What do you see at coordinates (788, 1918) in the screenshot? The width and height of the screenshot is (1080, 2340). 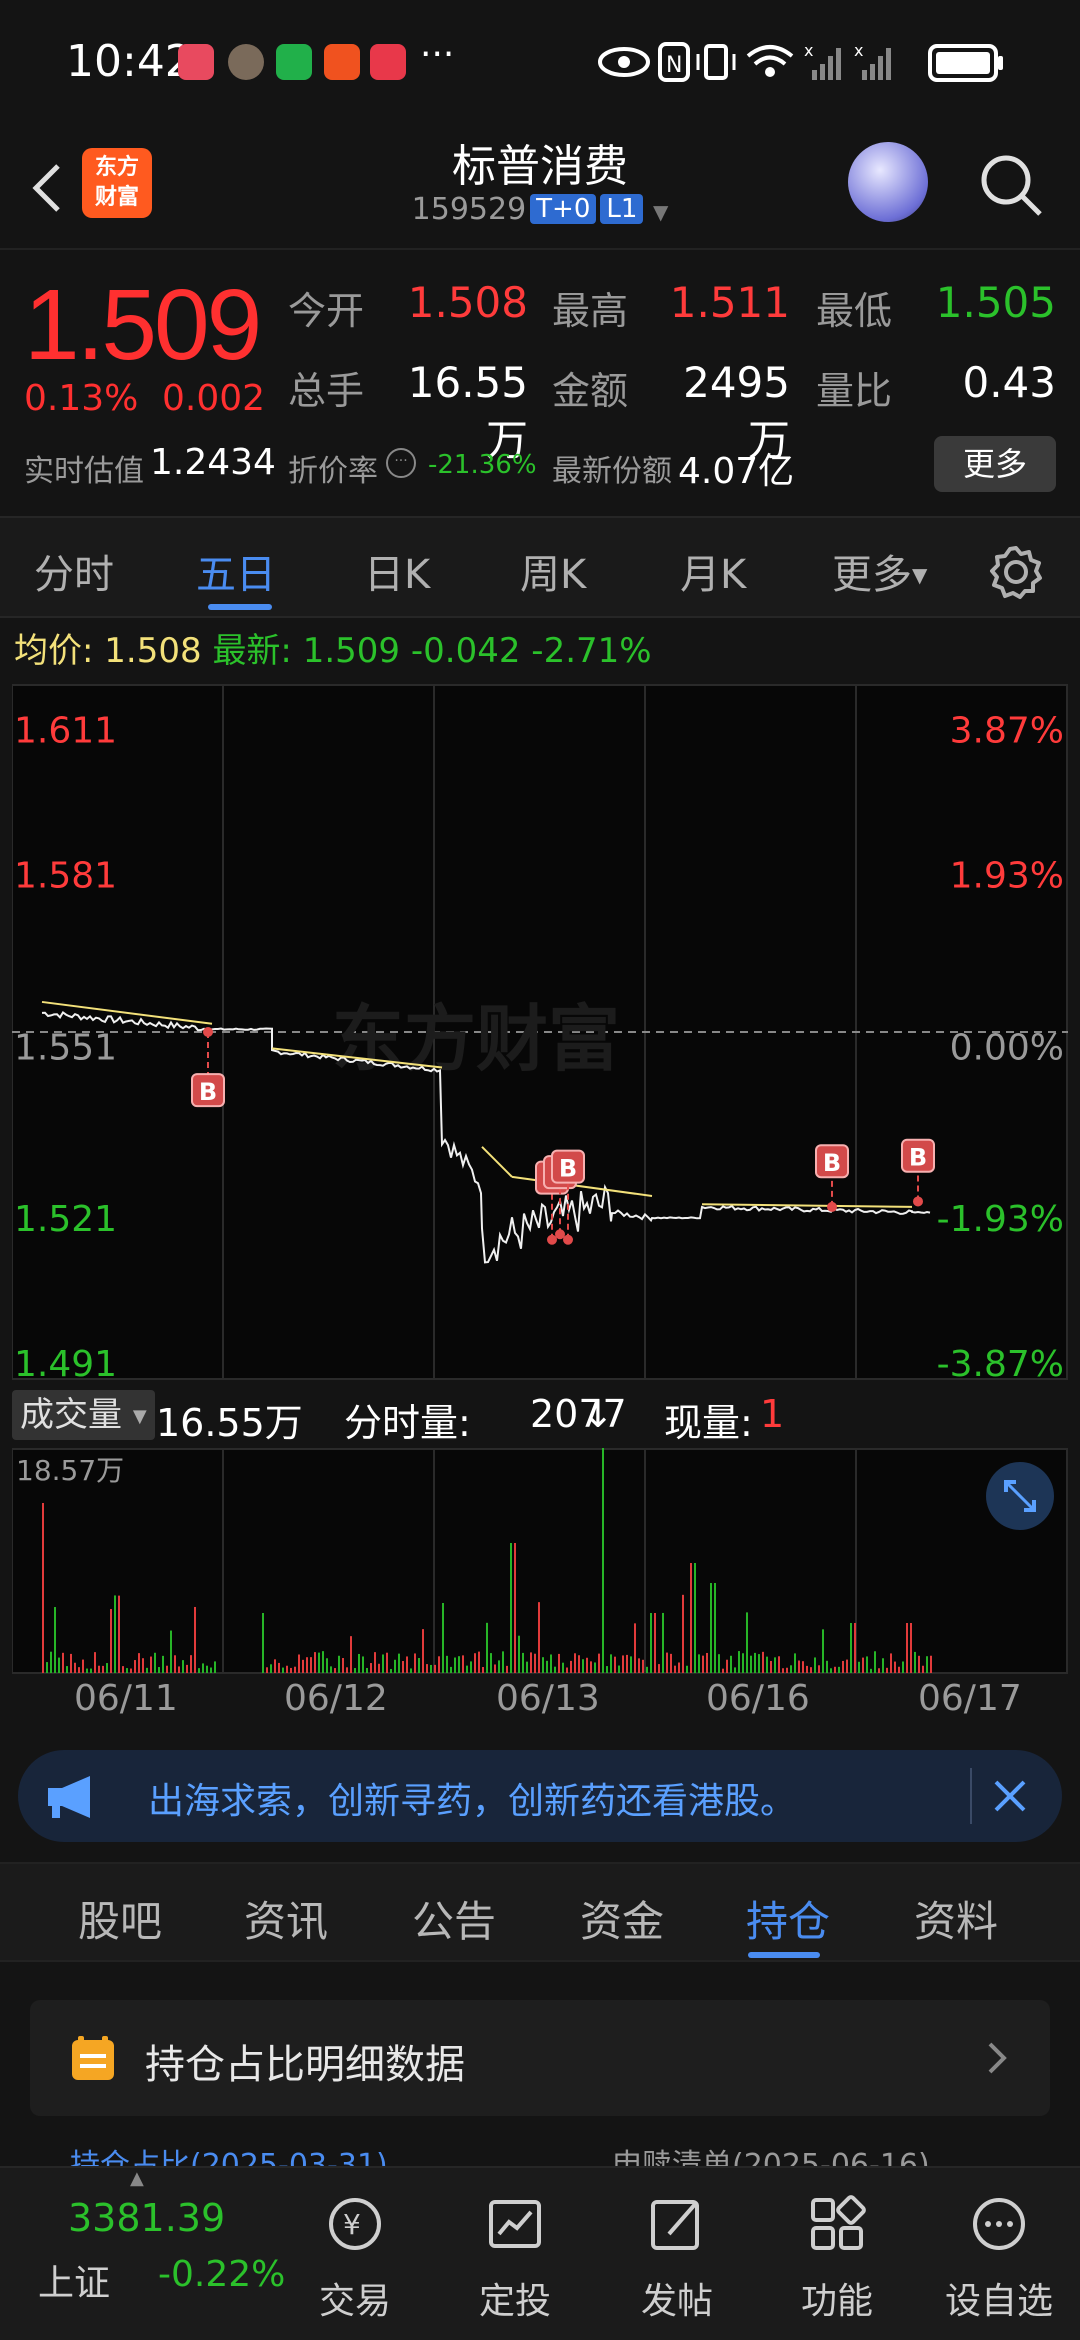 I see `tab-holdings: 持仓` at bounding box center [788, 1918].